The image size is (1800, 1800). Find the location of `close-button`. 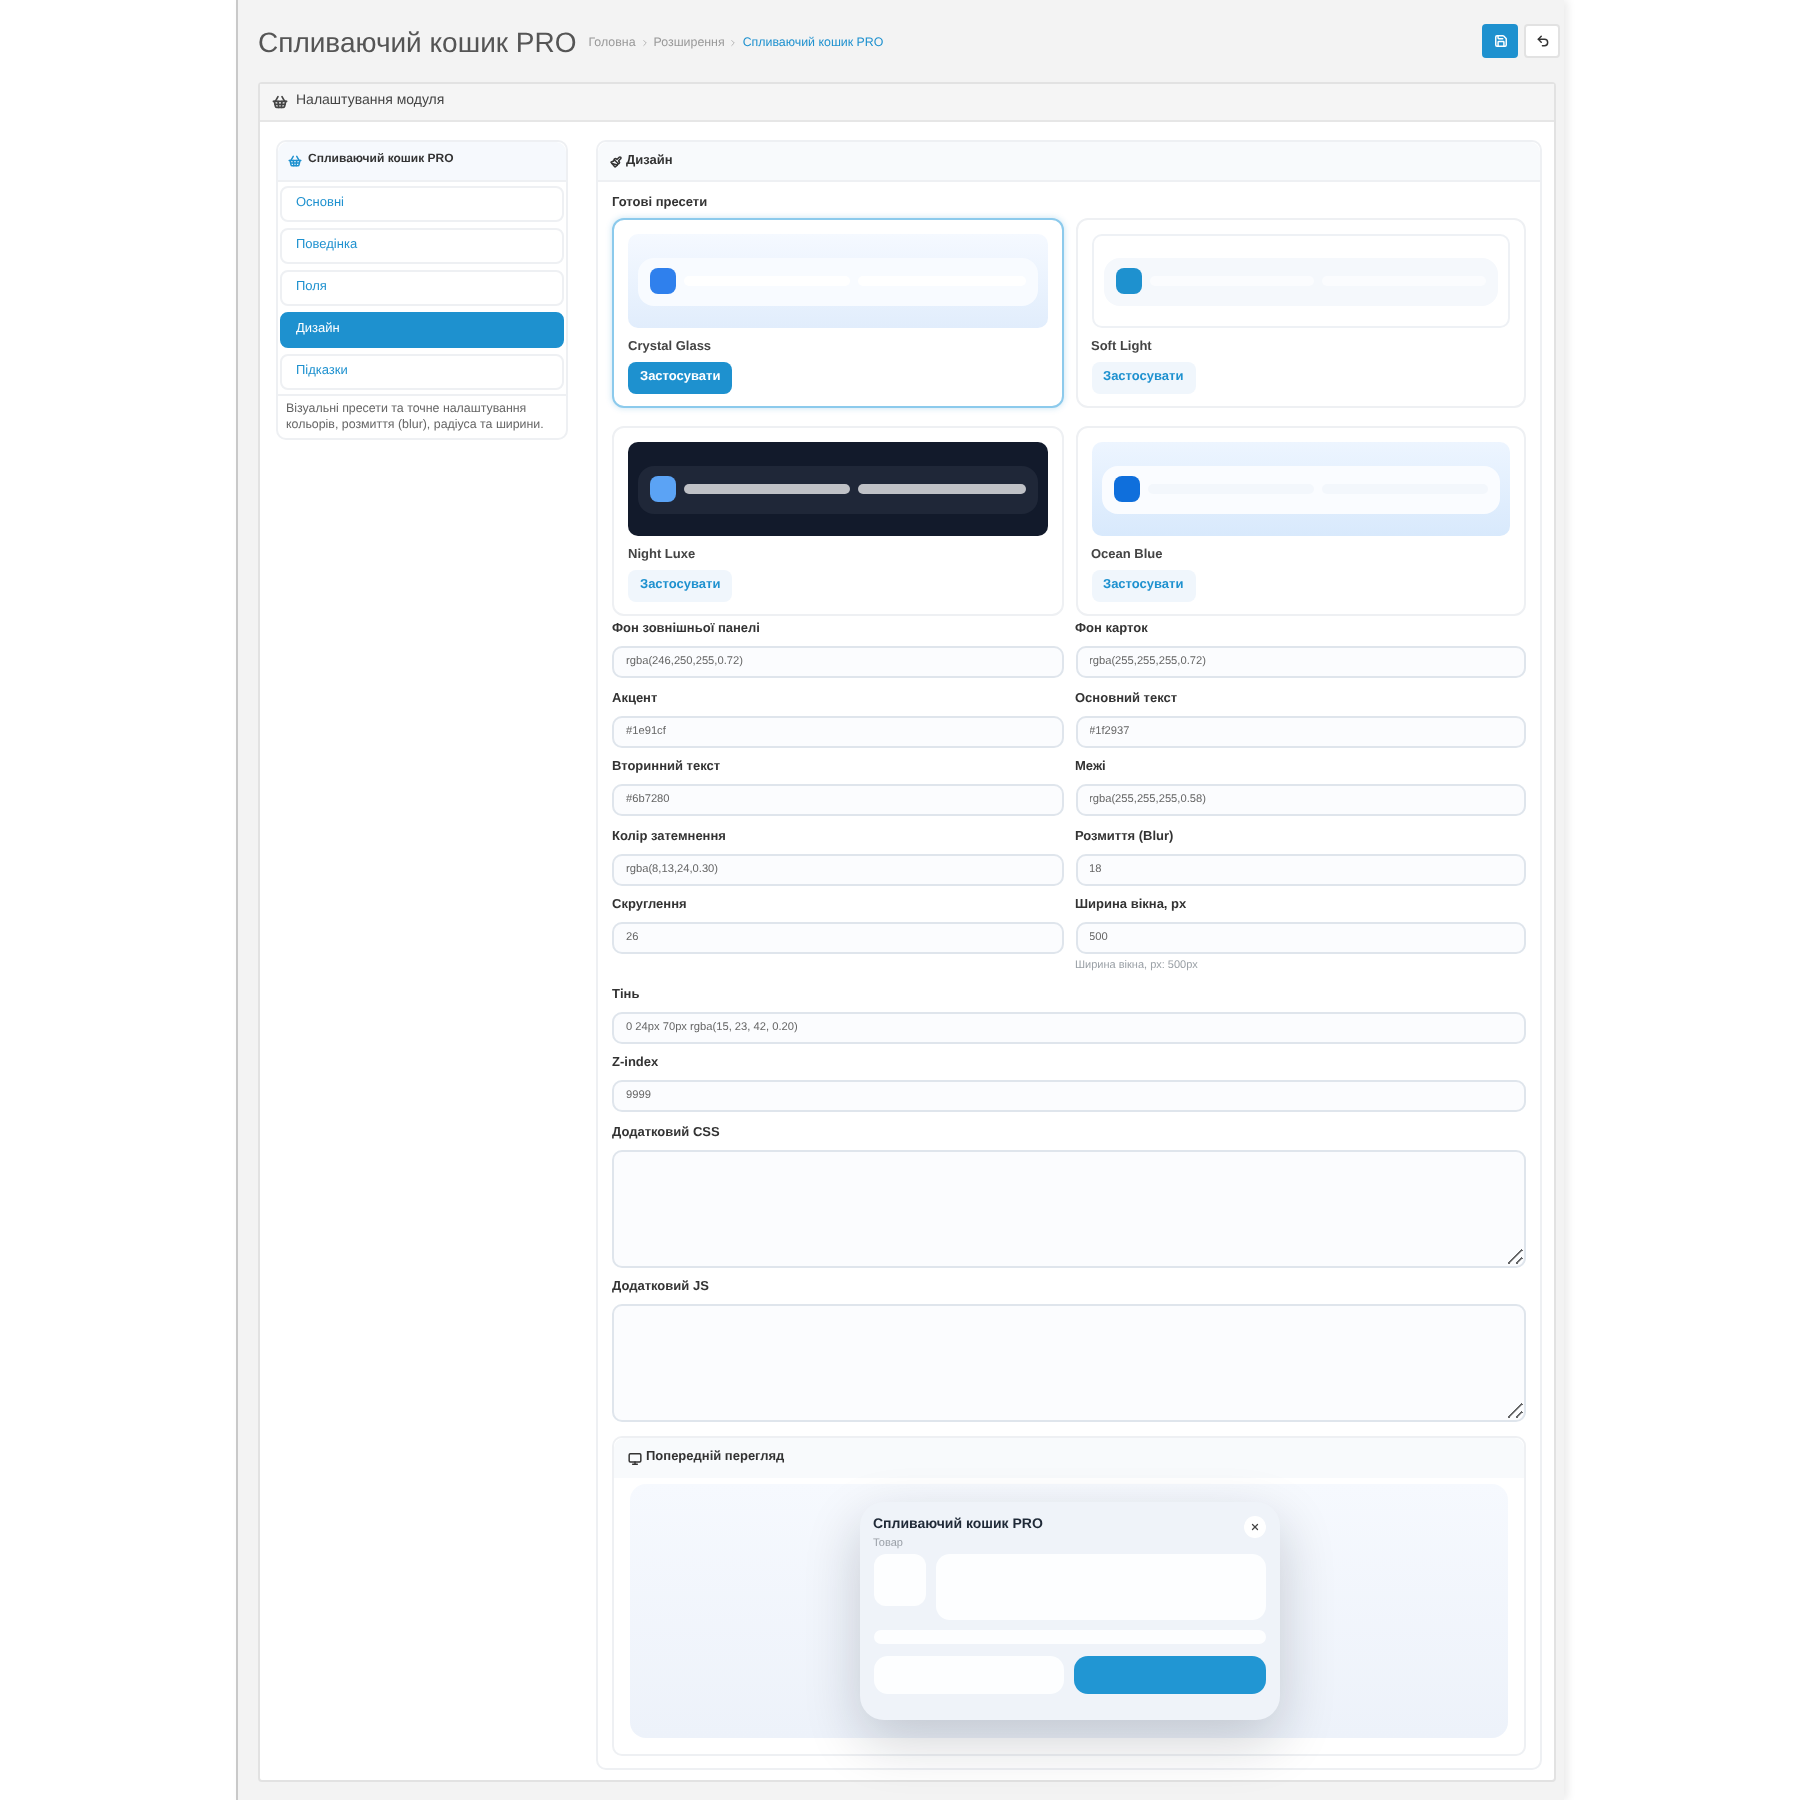

close-button is located at coordinates (1254, 1527).